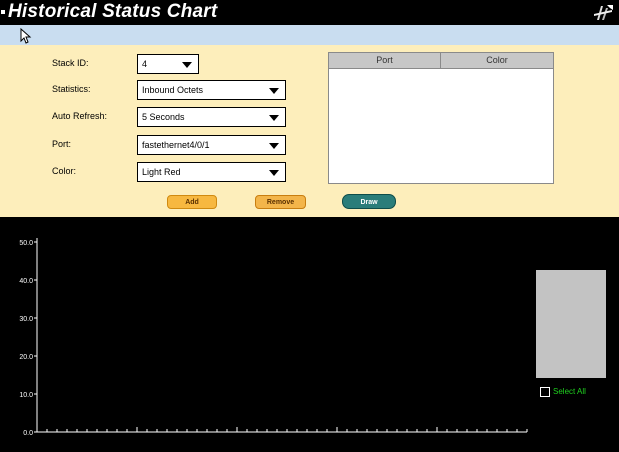 This screenshot has width=619, height=452. Describe the element at coordinates (26, 357) in the screenshot. I see `y-tick-label: 20.0` at that location.